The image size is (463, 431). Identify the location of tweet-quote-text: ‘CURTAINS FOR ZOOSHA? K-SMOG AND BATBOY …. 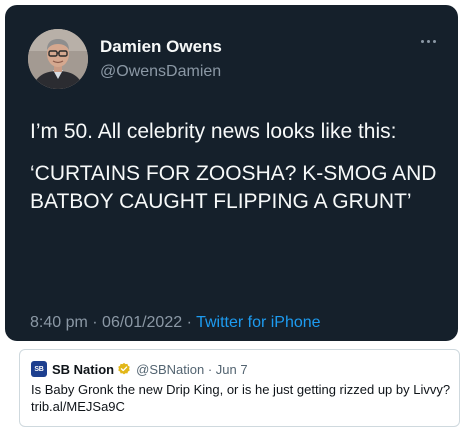
(233, 187).